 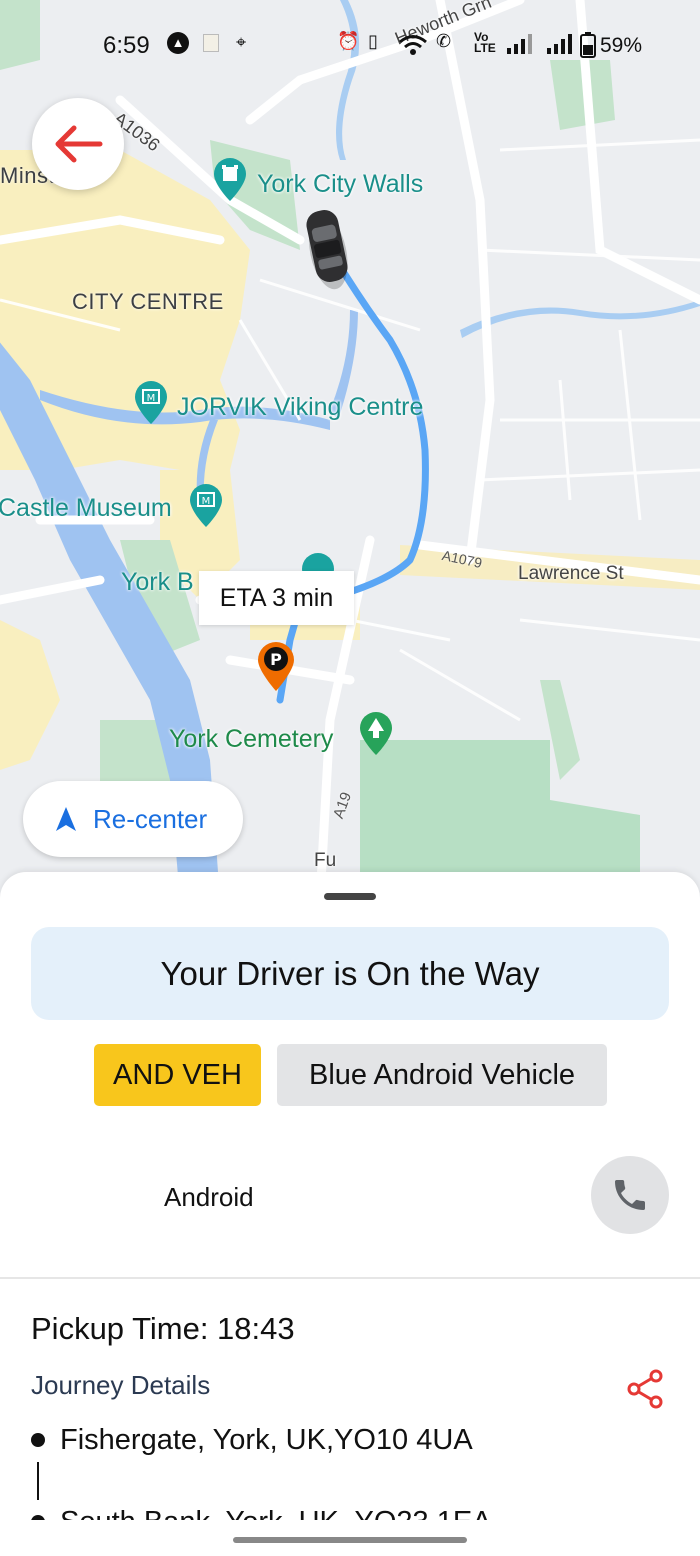 What do you see at coordinates (157, 582) in the screenshot?
I see `poi-label-york-b: York B` at bounding box center [157, 582].